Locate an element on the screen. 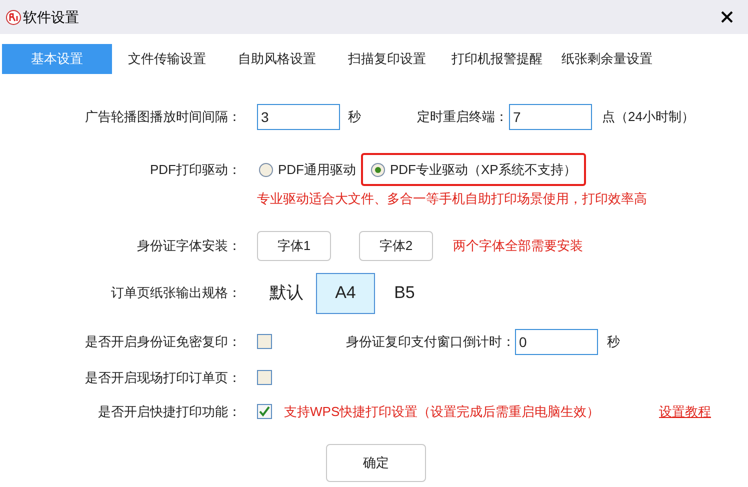 The height and width of the screenshot is (487, 748). close-icon is located at coordinates (727, 17).